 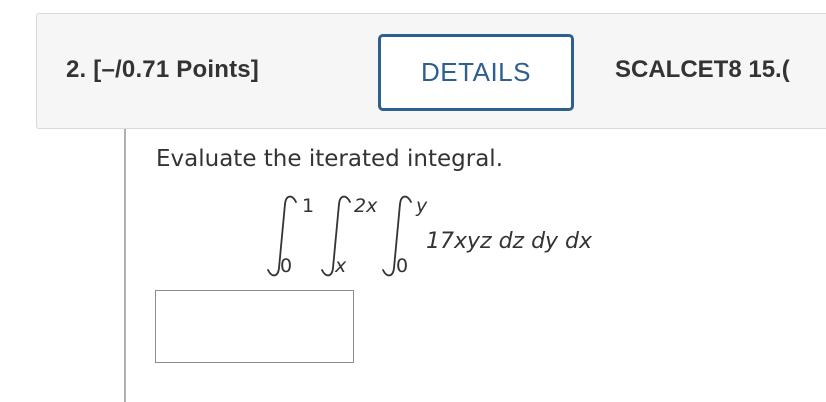 I want to click on inner-lower-limit: 0, so click(x=402, y=266).